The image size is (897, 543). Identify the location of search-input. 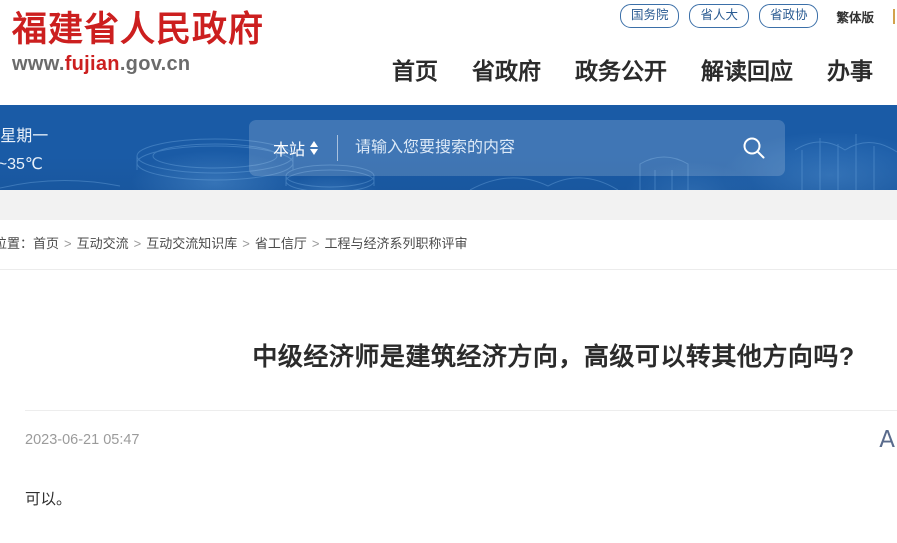
(539, 148).